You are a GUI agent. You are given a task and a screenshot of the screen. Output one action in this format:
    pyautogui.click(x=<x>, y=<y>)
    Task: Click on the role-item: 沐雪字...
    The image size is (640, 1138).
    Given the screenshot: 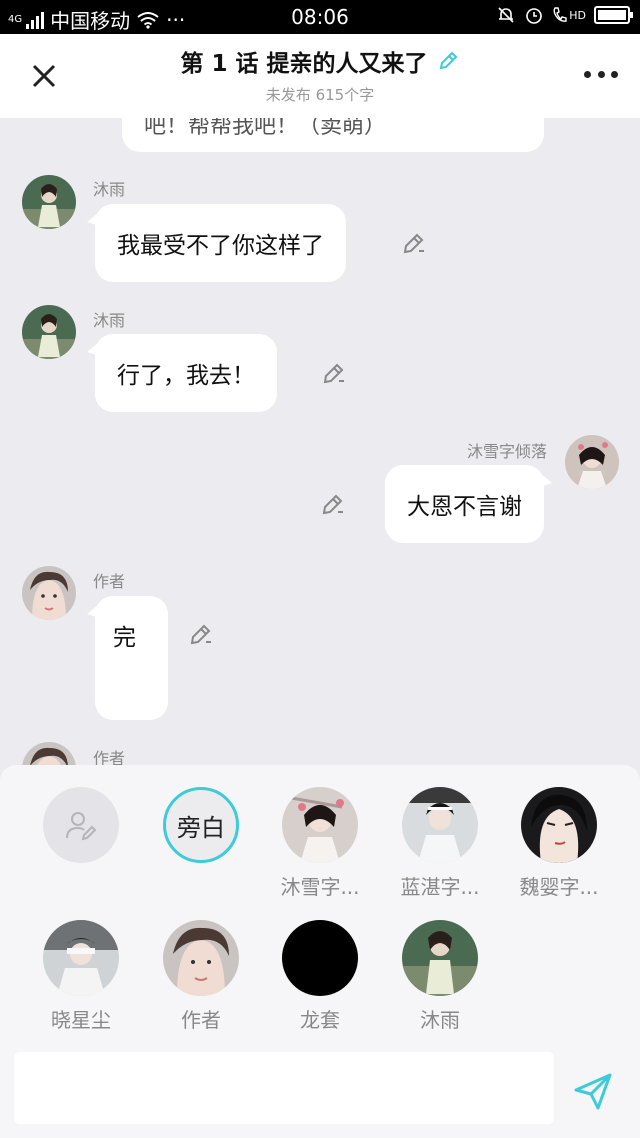 What is the action you would take?
    pyautogui.click(x=320, y=843)
    